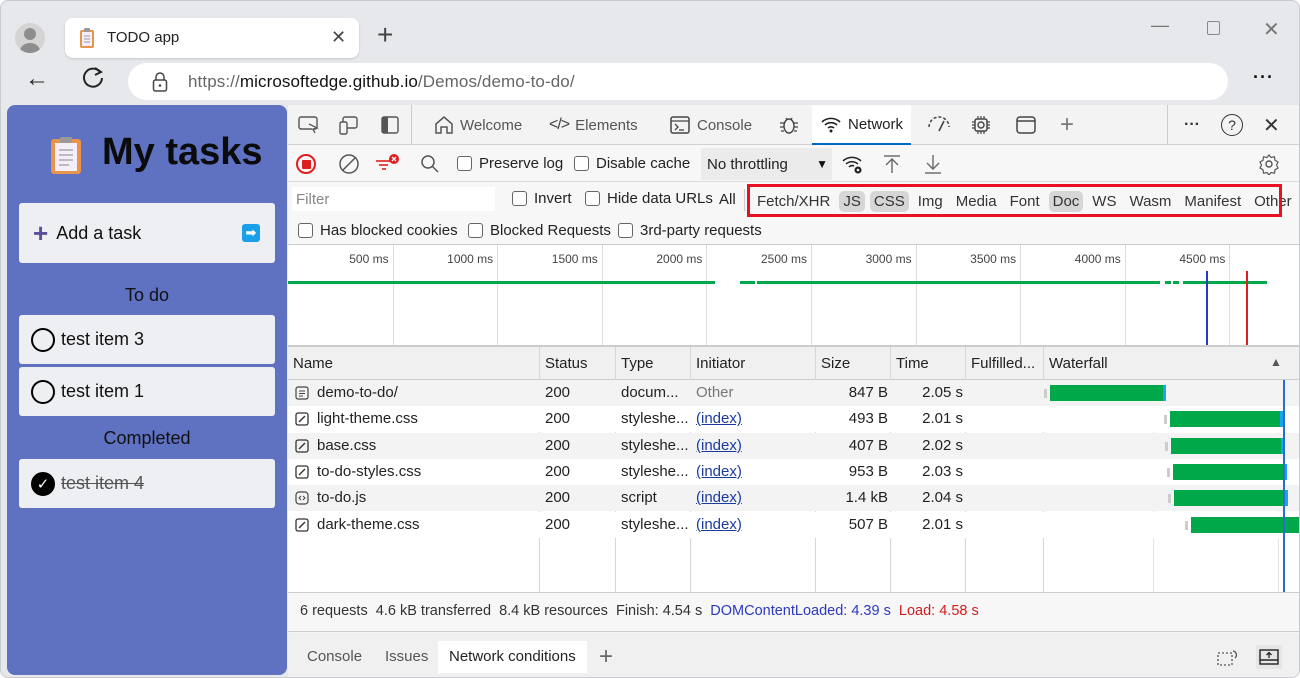 Image resolution: width=1300 pixels, height=678 pixels. What do you see at coordinates (933, 164) in the screenshot?
I see `export-har-icon` at bounding box center [933, 164].